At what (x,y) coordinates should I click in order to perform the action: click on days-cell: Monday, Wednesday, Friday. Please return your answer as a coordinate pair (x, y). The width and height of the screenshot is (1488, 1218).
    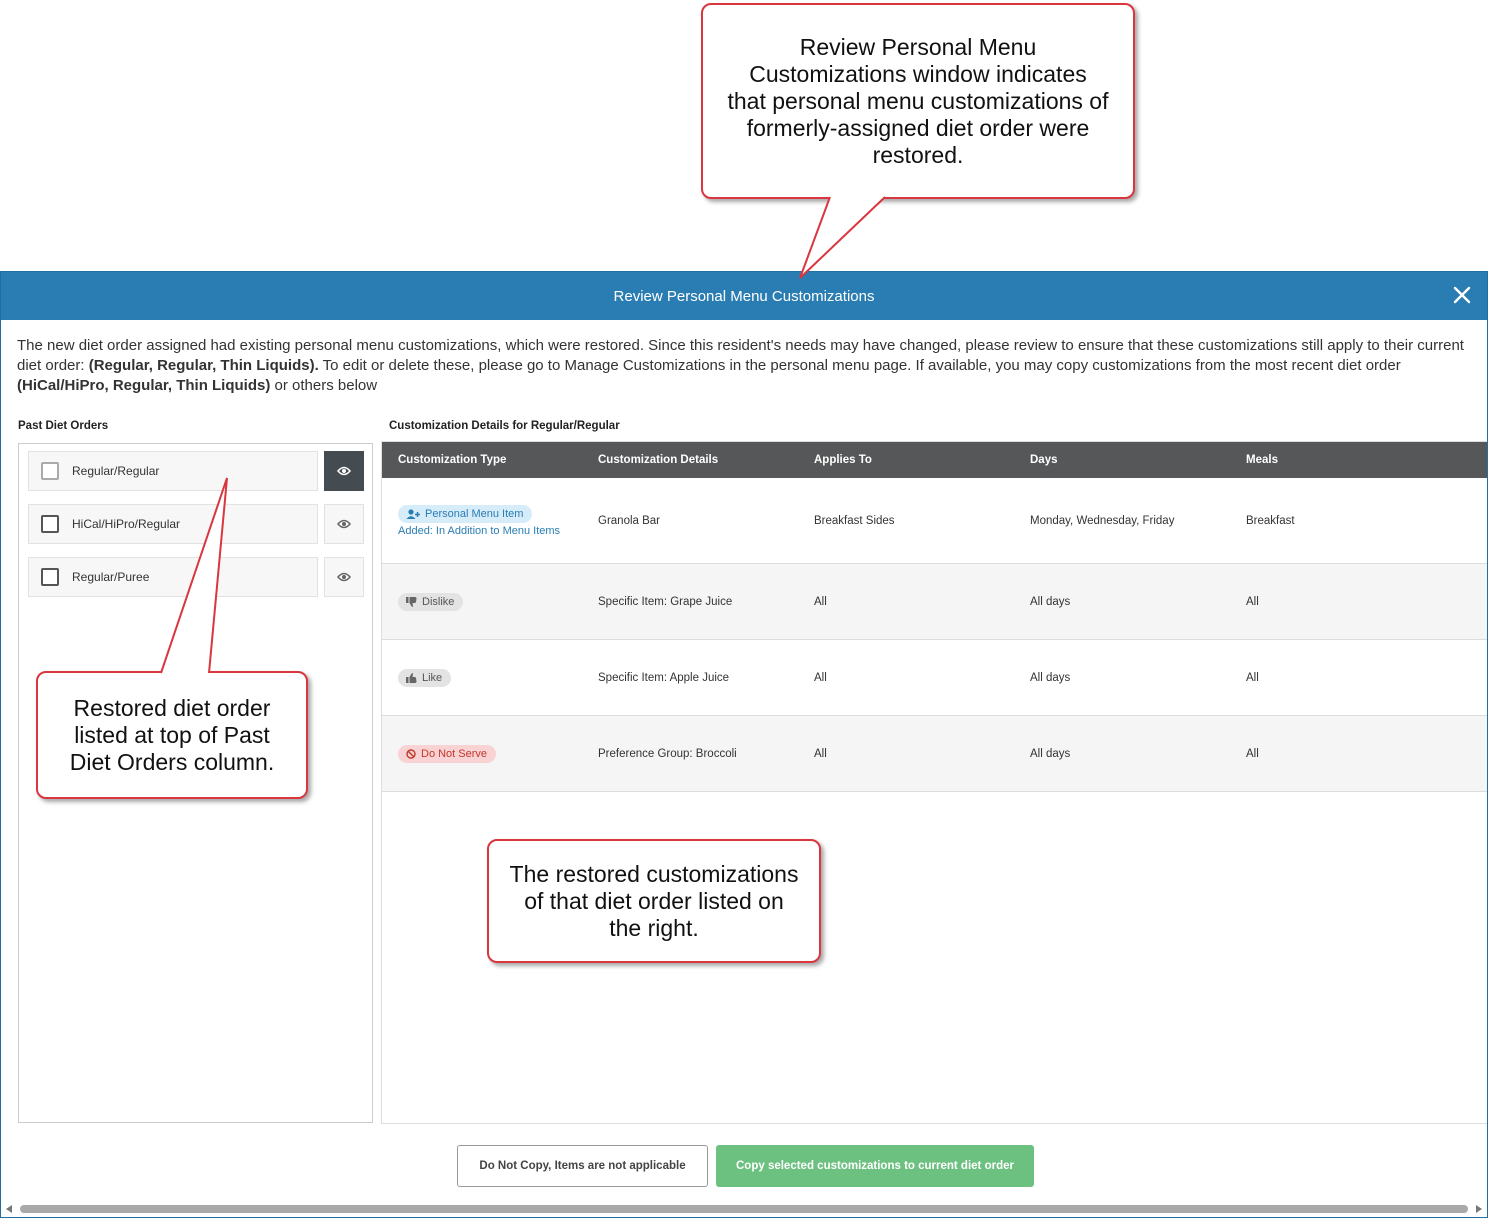
    Looking at the image, I should click on (1102, 520).